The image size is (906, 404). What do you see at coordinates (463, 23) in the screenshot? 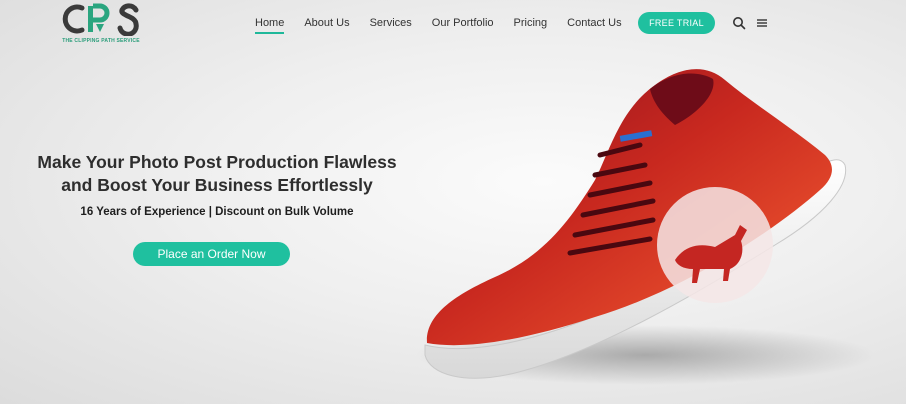
I see `nav-our-portfolio: Our Portfolio` at bounding box center [463, 23].